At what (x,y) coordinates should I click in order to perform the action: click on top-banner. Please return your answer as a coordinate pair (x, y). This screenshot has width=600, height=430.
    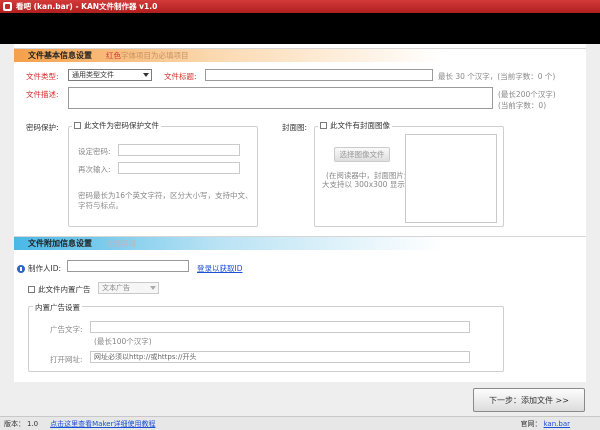
    Looking at the image, I should click on (300, 28).